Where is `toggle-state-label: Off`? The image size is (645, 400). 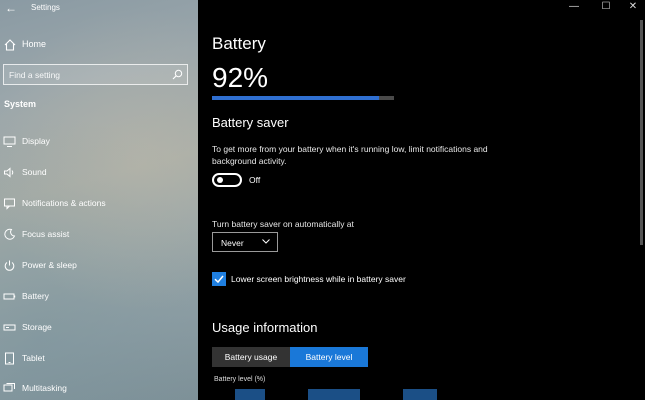
toggle-state-label: Off is located at coordinates (255, 180).